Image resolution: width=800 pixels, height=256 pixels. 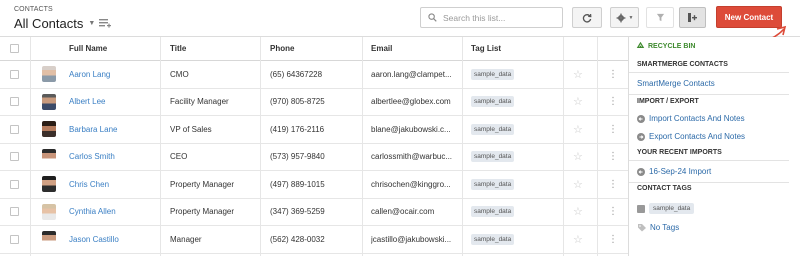 I want to click on import-contacts-label: Import Contacts And Notes, so click(x=697, y=118).